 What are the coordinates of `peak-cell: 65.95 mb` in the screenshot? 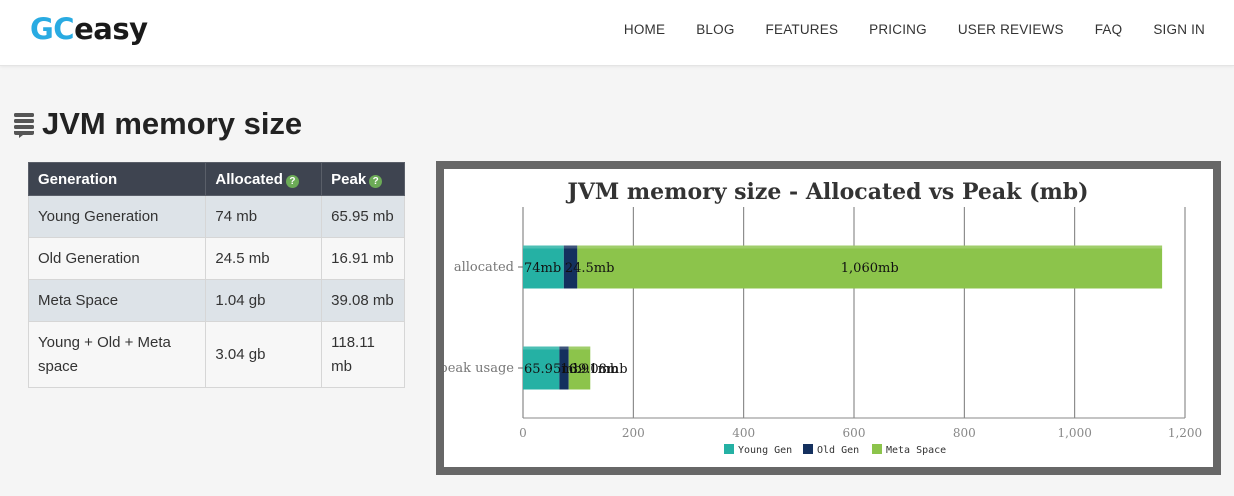 It's located at (363, 216).